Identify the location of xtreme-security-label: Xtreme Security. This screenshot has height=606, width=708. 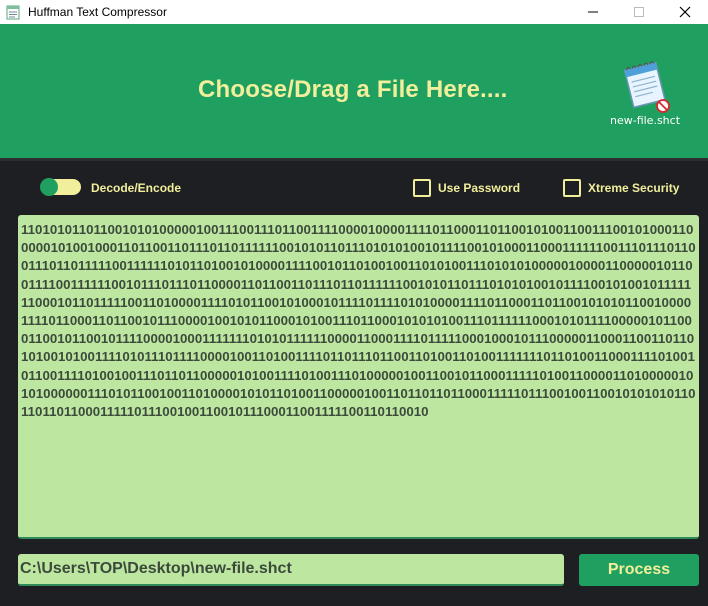
(633, 188).